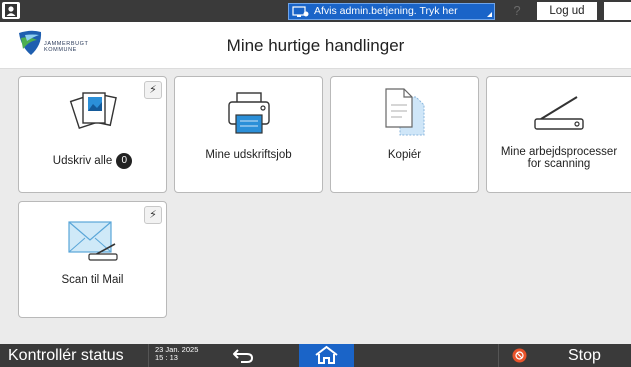  Describe the element at coordinates (92, 134) in the screenshot. I see `tile-print-all: ⚡ Udskriv alle 0` at that location.